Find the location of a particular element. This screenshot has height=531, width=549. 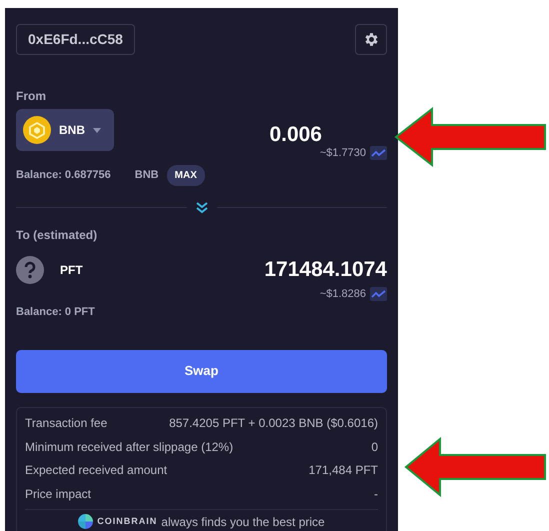

coin-icon is located at coordinates (37, 130).